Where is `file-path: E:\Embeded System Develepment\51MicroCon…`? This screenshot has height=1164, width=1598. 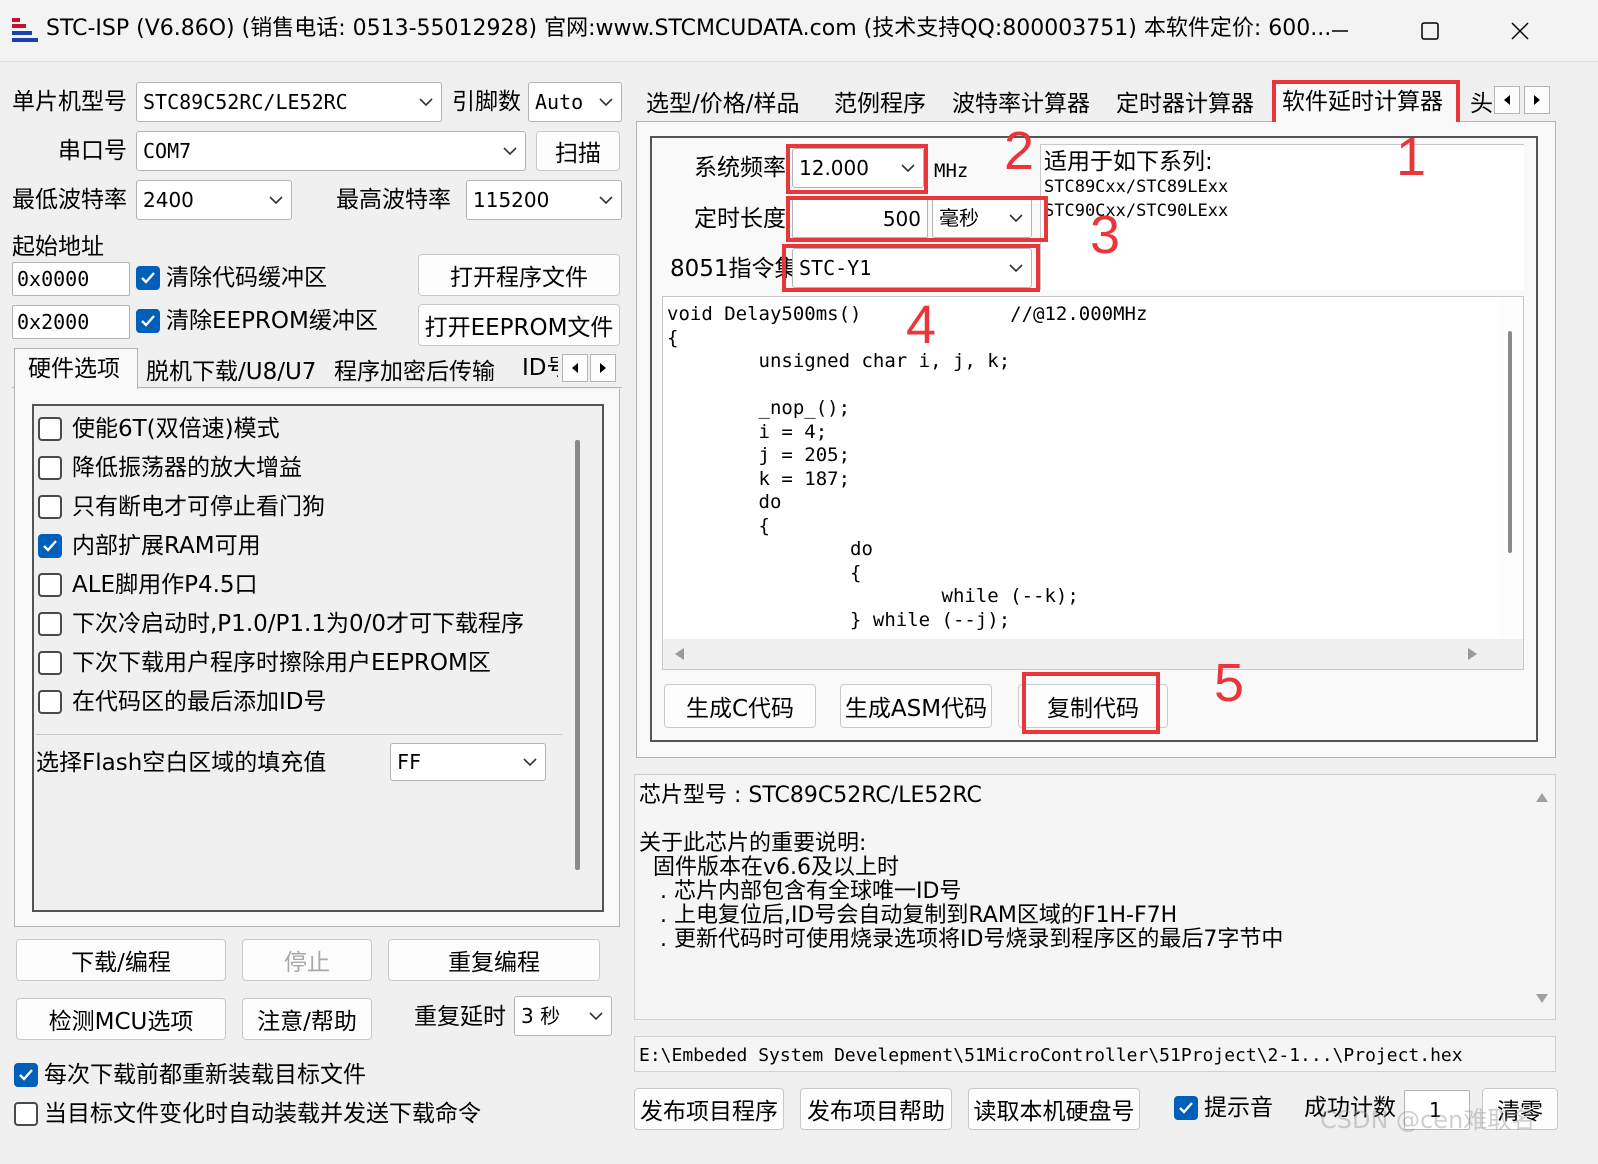
file-path: E:\Embeded System Develepment\51MicroCon… is located at coordinates (1051, 1055).